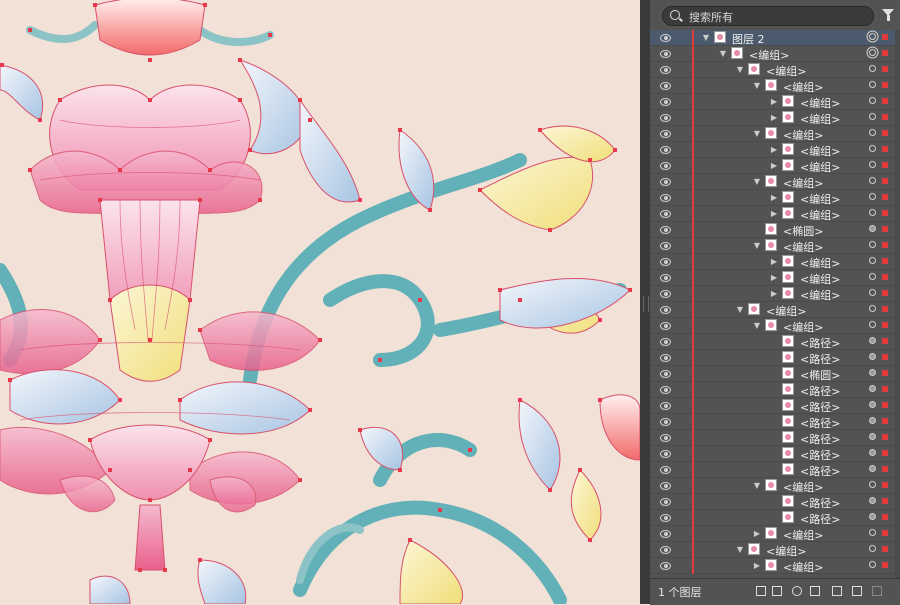 This screenshot has width=900, height=605. What do you see at coordinates (748, 39) in the screenshot?
I see `layer-name: 图层 2` at bounding box center [748, 39].